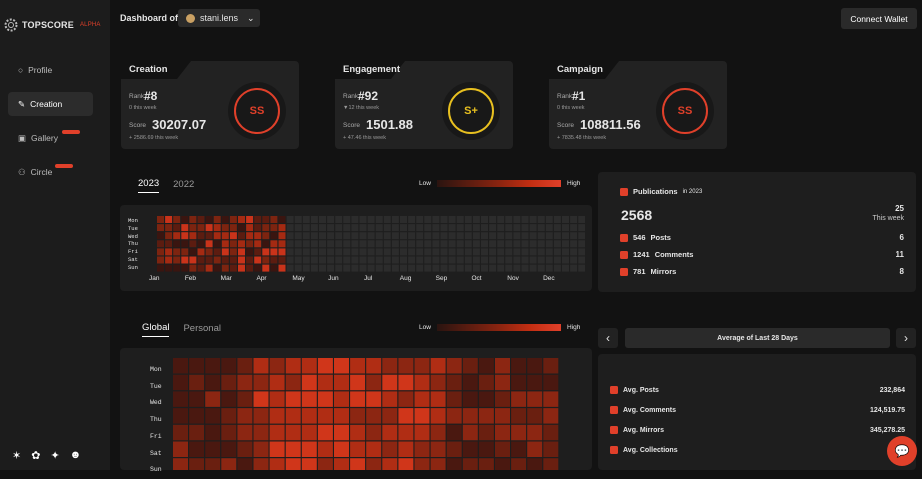 The image size is (922, 479). What do you see at coordinates (655, 191) in the screenshot?
I see `publications-title: Publications` at bounding box center [655, 191].